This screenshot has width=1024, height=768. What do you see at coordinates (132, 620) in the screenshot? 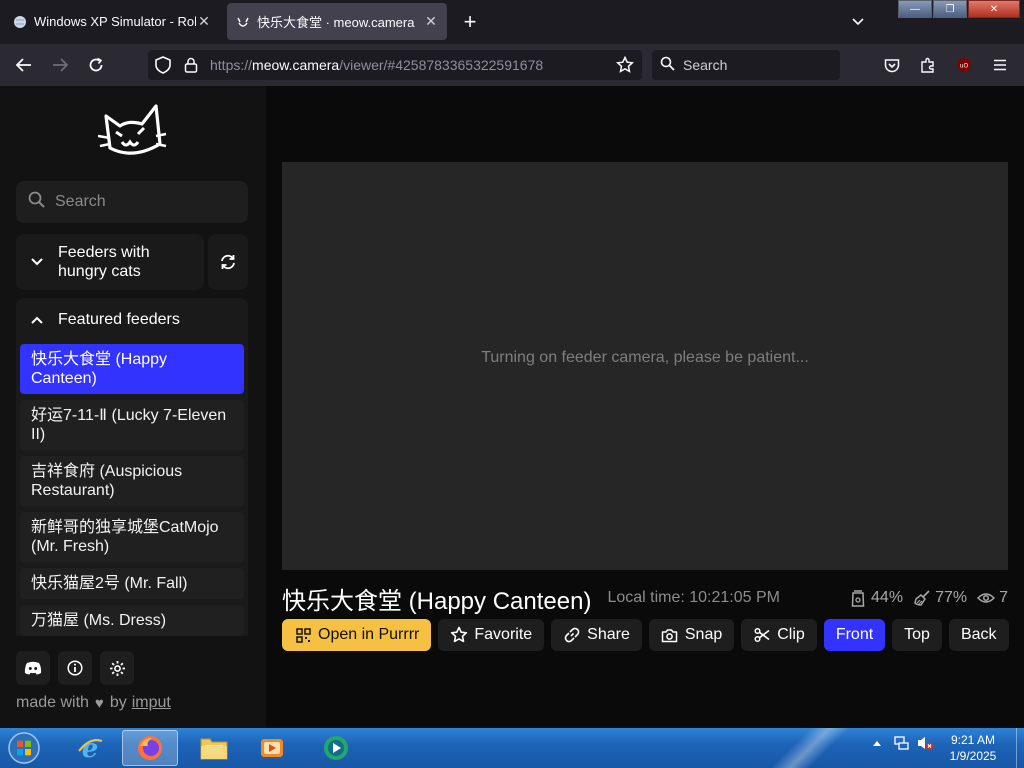
I see `feeder-item-ms-dress: 万猫屋 (Ms. Dress)` at bounding box center [132, 620].